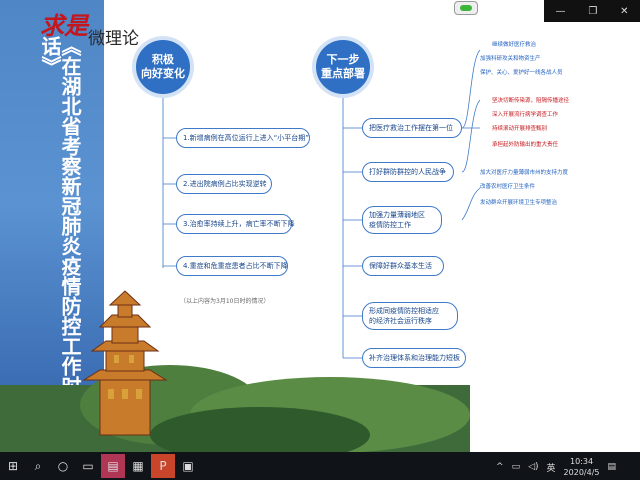  What do you see at coordinates (113, 466) in the screenshot?
I see `app-icon: ▤` at bounding box center [113, 466].